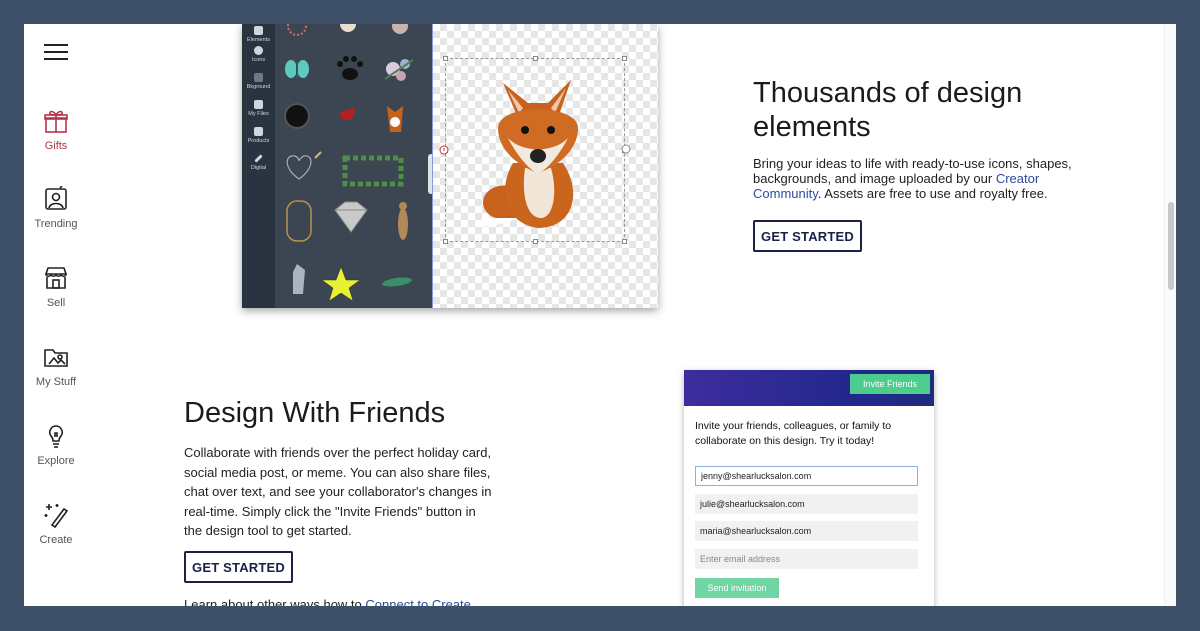 Image resolution: width=1200 pixels, height=631 pixels. What do you see at coordinates (350, 68) in the screenshot?
I see `paw-print-element` at bounding box center [350, 68].